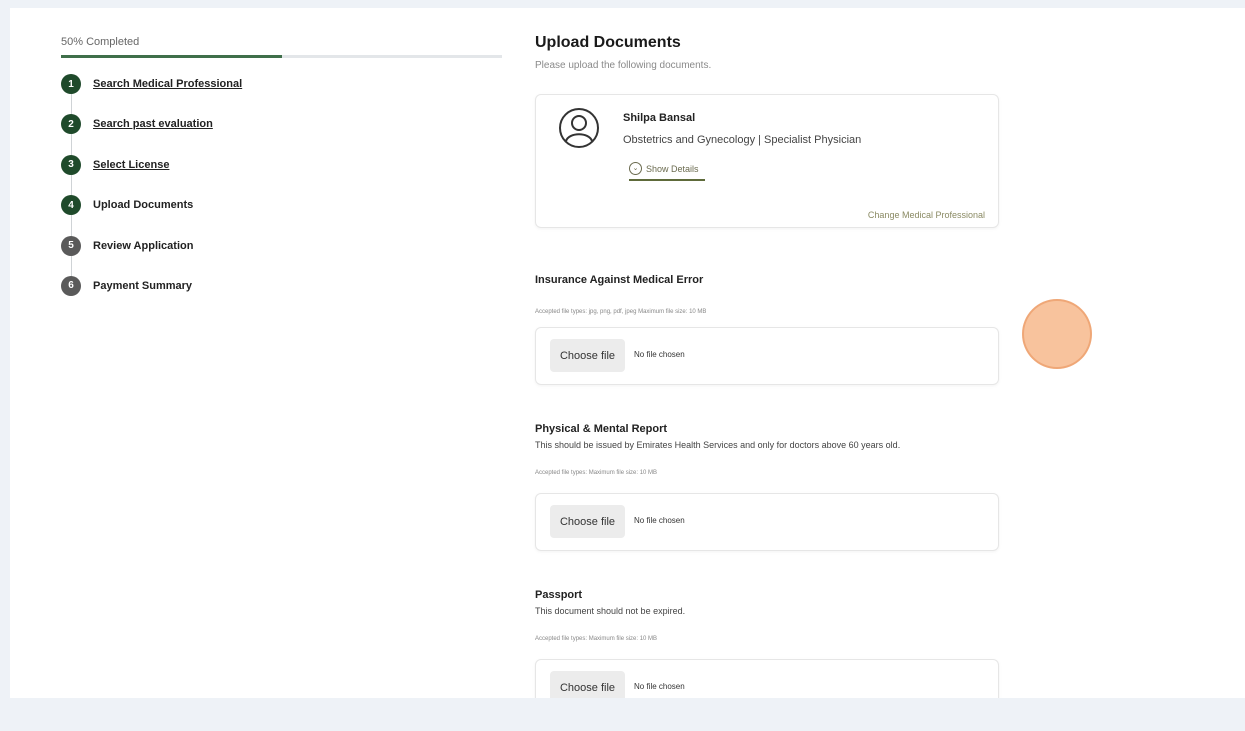  I want to click on step-number: 4, so click(71, 205).